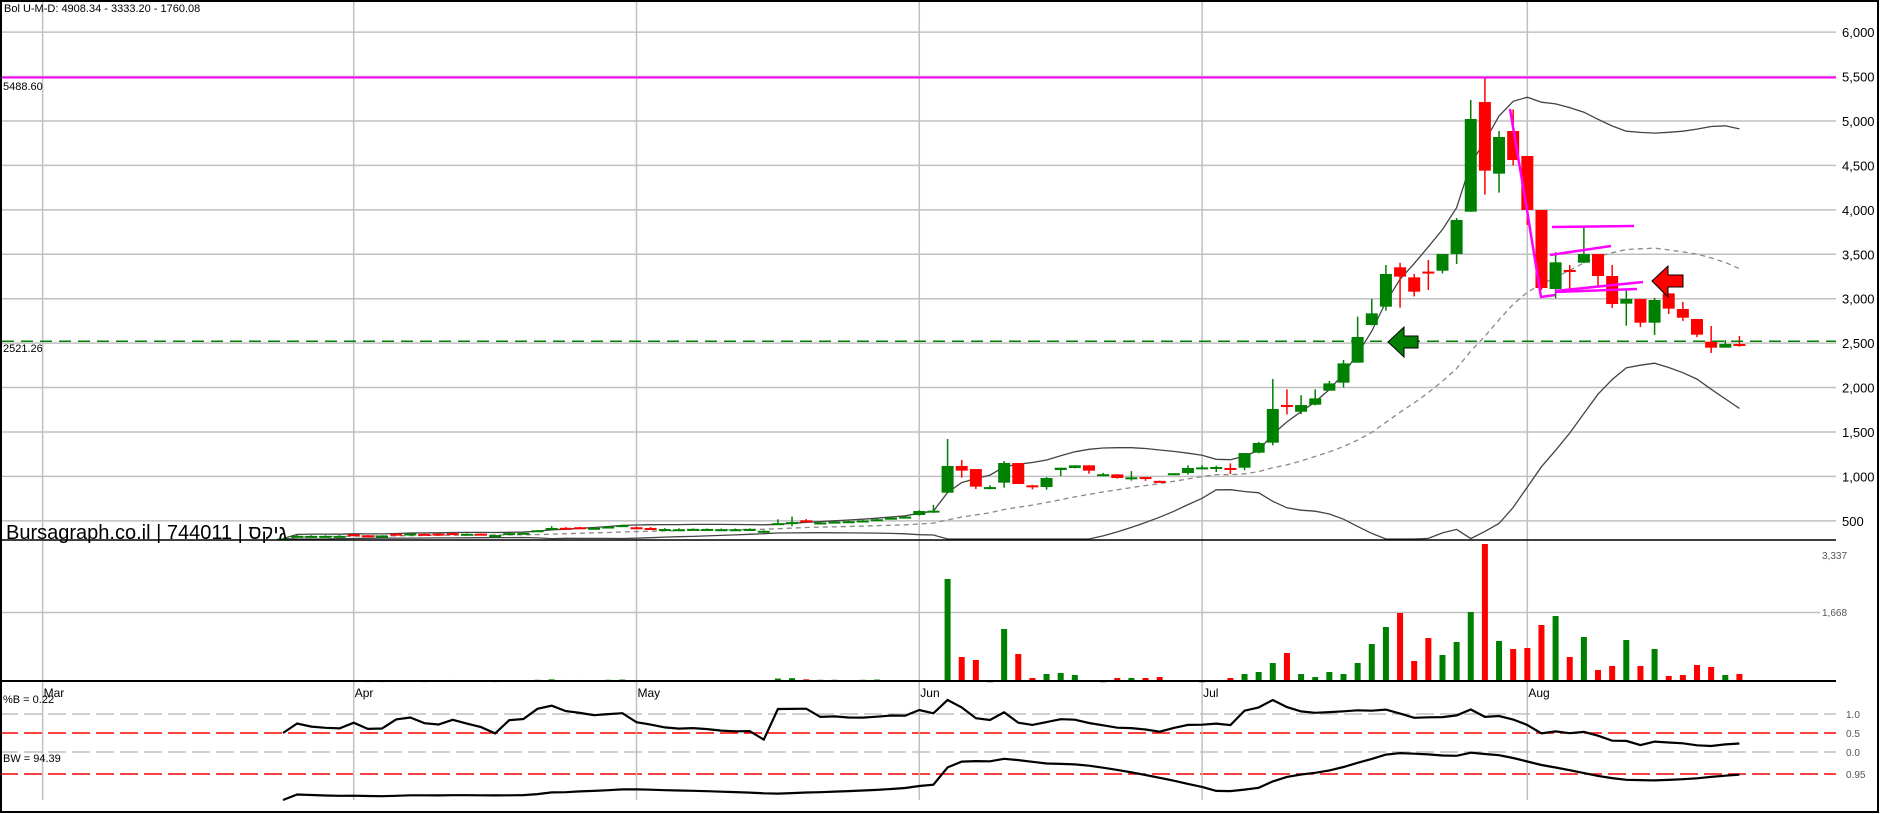 The height and width of the screenshot is (814, 1880). Describe the element at coordinates (649, 693) in the screenshot. I see `month-label: May` at that location.